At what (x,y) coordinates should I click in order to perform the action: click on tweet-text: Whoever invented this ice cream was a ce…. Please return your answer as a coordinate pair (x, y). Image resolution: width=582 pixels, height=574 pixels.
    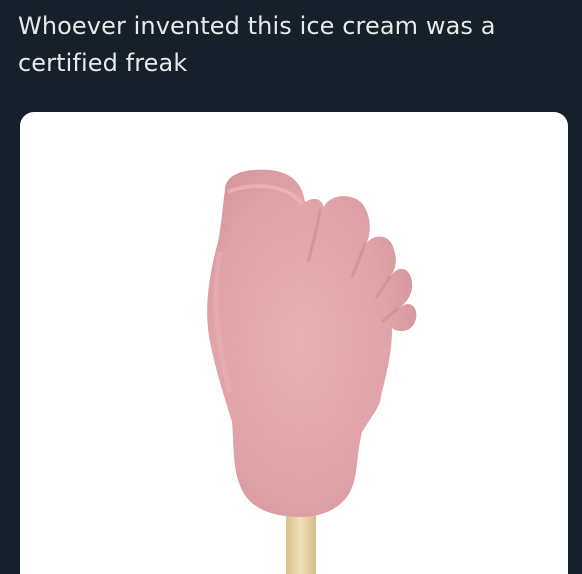
    Looking at the image, I should click on (290, 45).